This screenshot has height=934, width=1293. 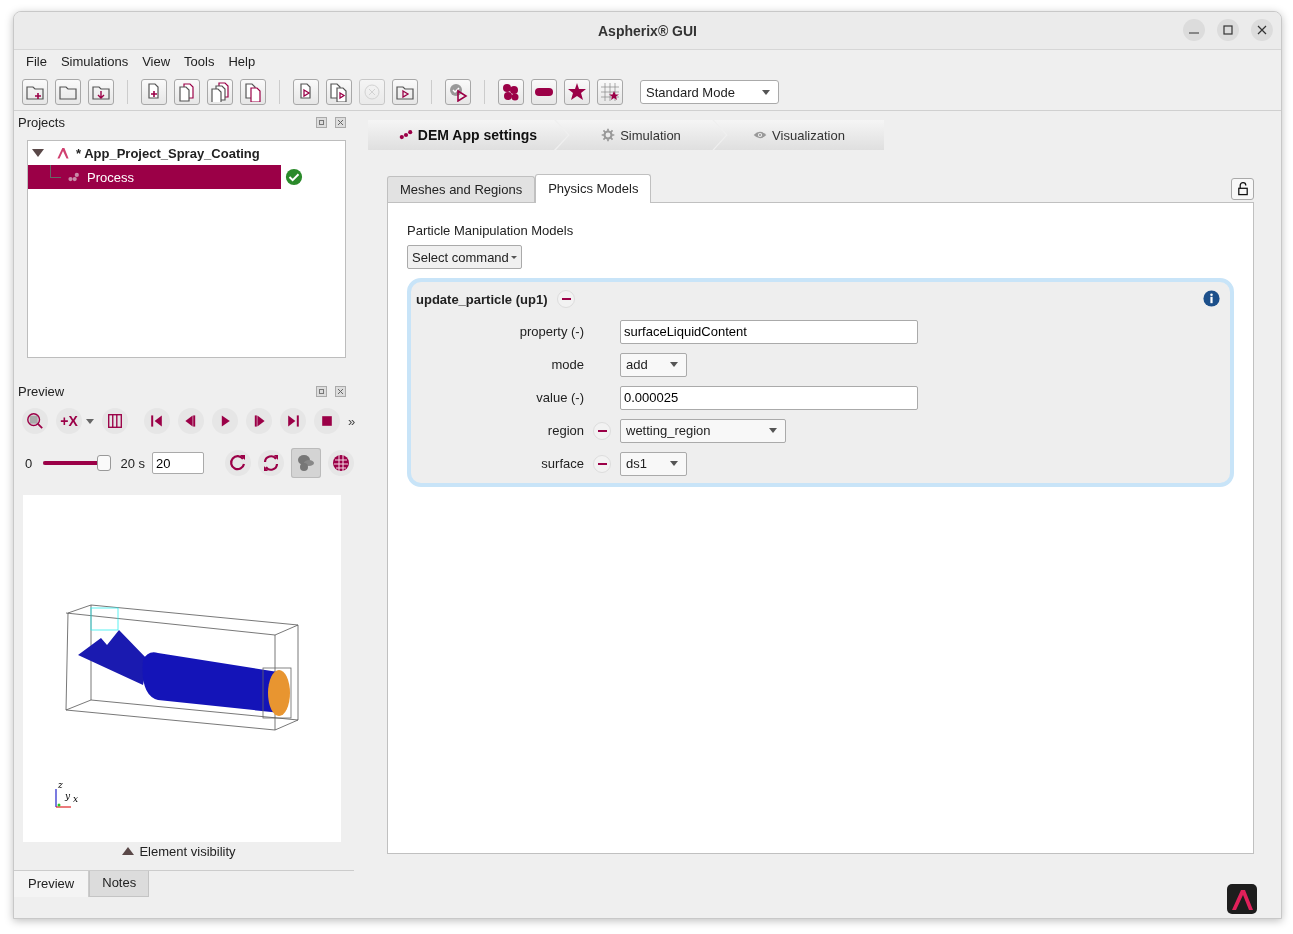 I want to click on time-end: 20 s, so click(x=132, y=463).